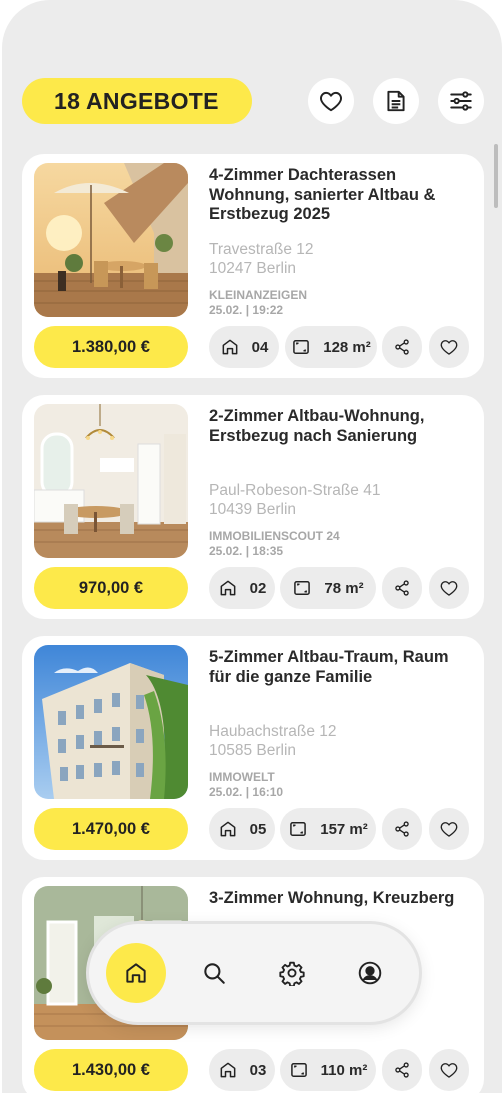 Image resolution: width=504 pixels, height=1093 pixels. I want to click on listing-meta: KLEINANZEIGEN 25.02. | 19:22, so click(258, 303).